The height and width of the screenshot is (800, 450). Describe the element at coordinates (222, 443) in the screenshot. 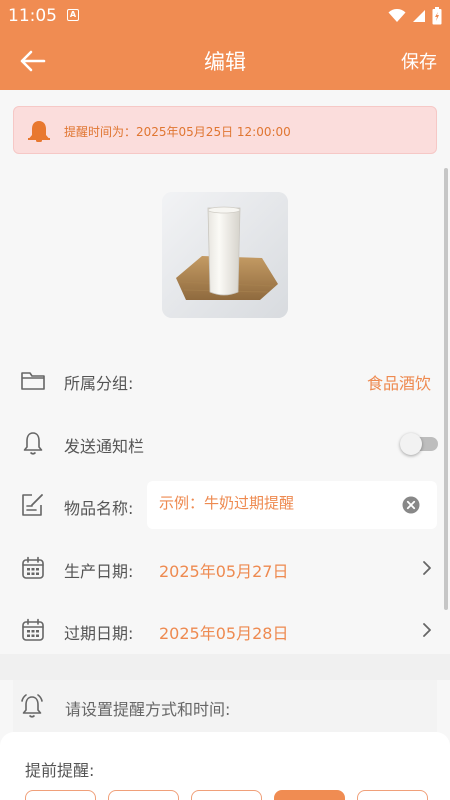

I see `notify-row: 发送通知栏` at that location.